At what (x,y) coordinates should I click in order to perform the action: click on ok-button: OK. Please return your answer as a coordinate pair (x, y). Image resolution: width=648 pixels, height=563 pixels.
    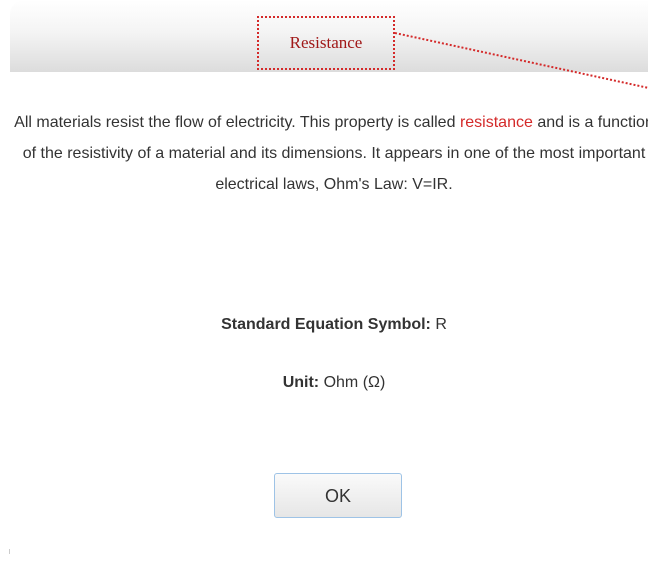
    Looking at the image, I should click on (338, 495).